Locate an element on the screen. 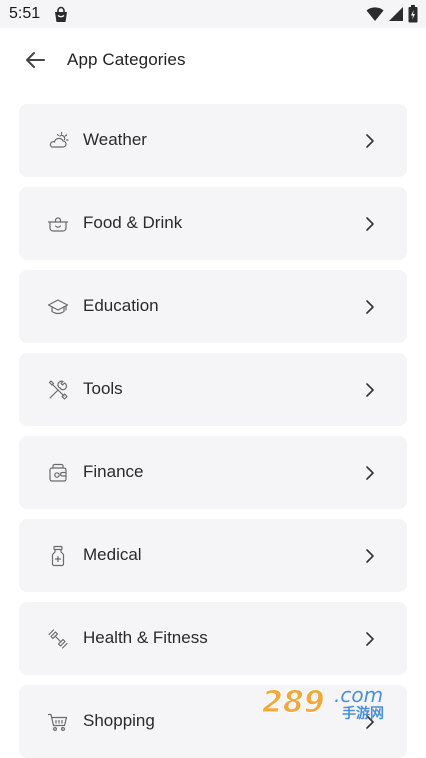 The width and height of the screenshot is (426, 758). cooking-pot-icon is located at coordinates (58, 224).